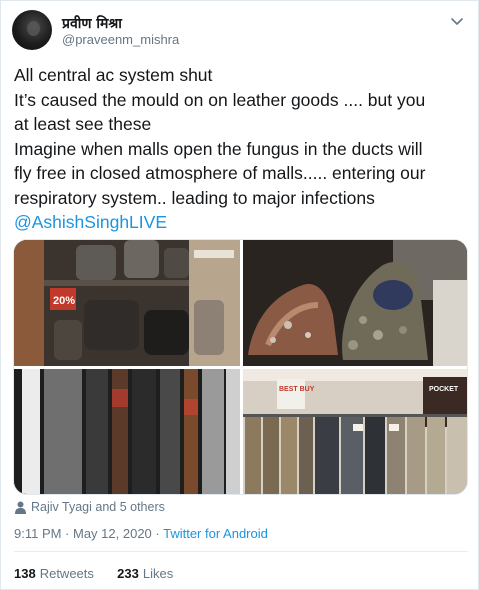  What do you see at coordinates (64, 301) in the screenshot?
I see `sale-sign: 20%` at bounding box center [64, 301].